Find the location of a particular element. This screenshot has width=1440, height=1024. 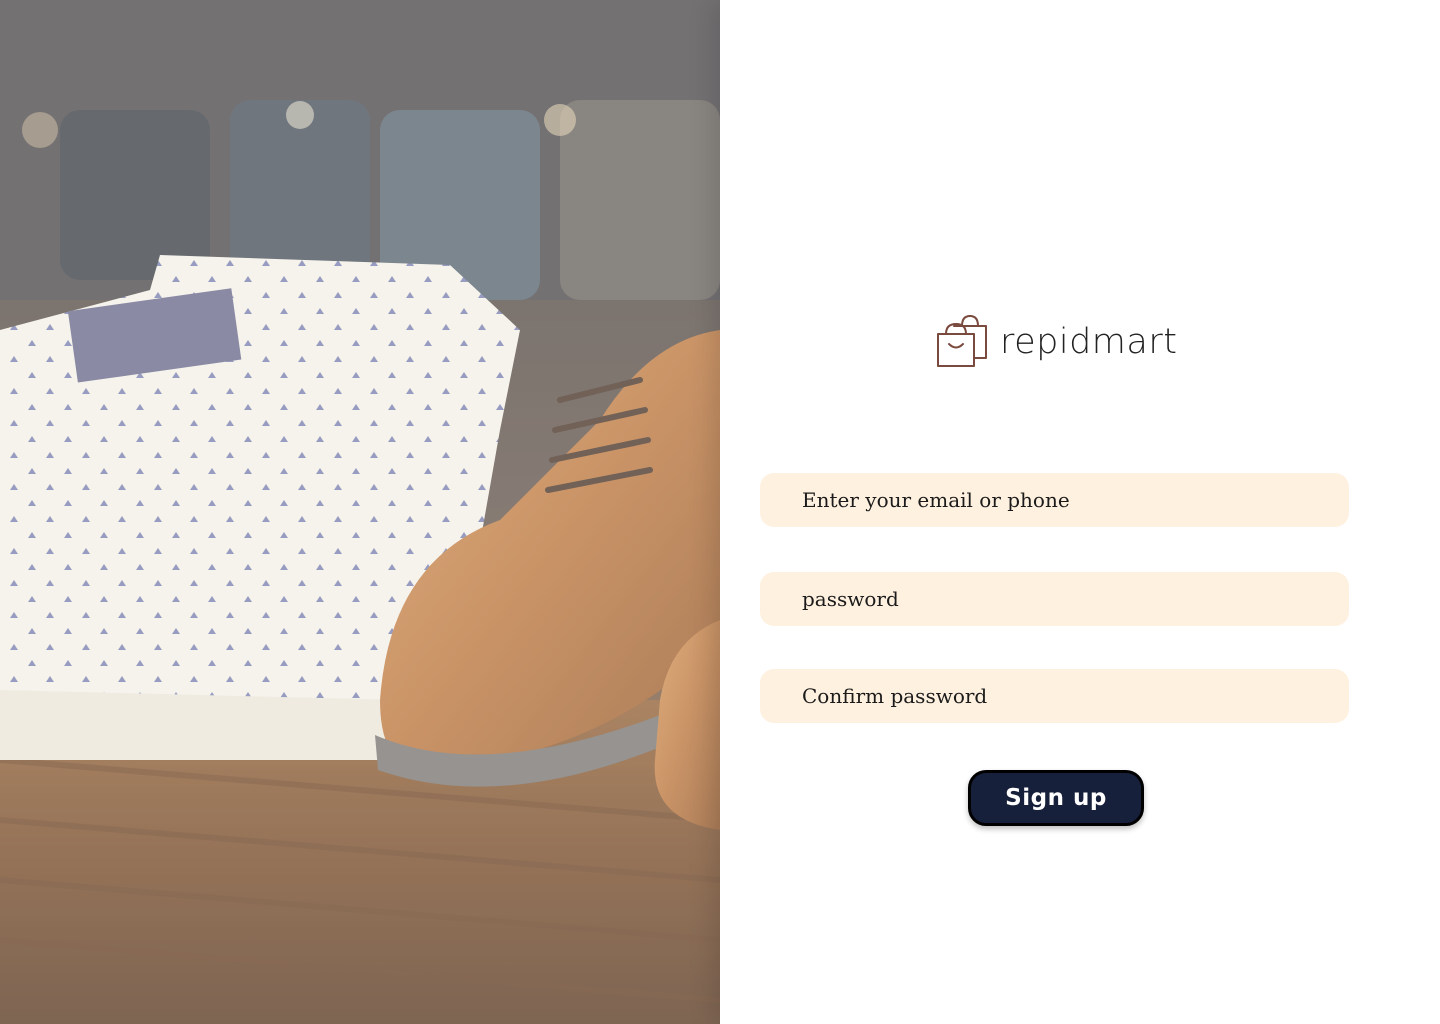

confirm-password-field is located at coordinates (1075, 696).